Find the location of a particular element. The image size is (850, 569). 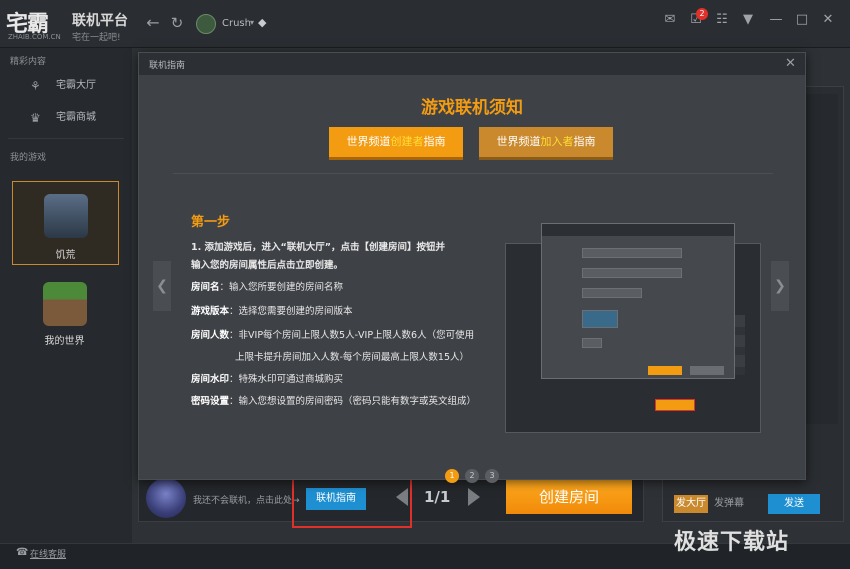

minecraft-icon is located at coordinates (65, 304).